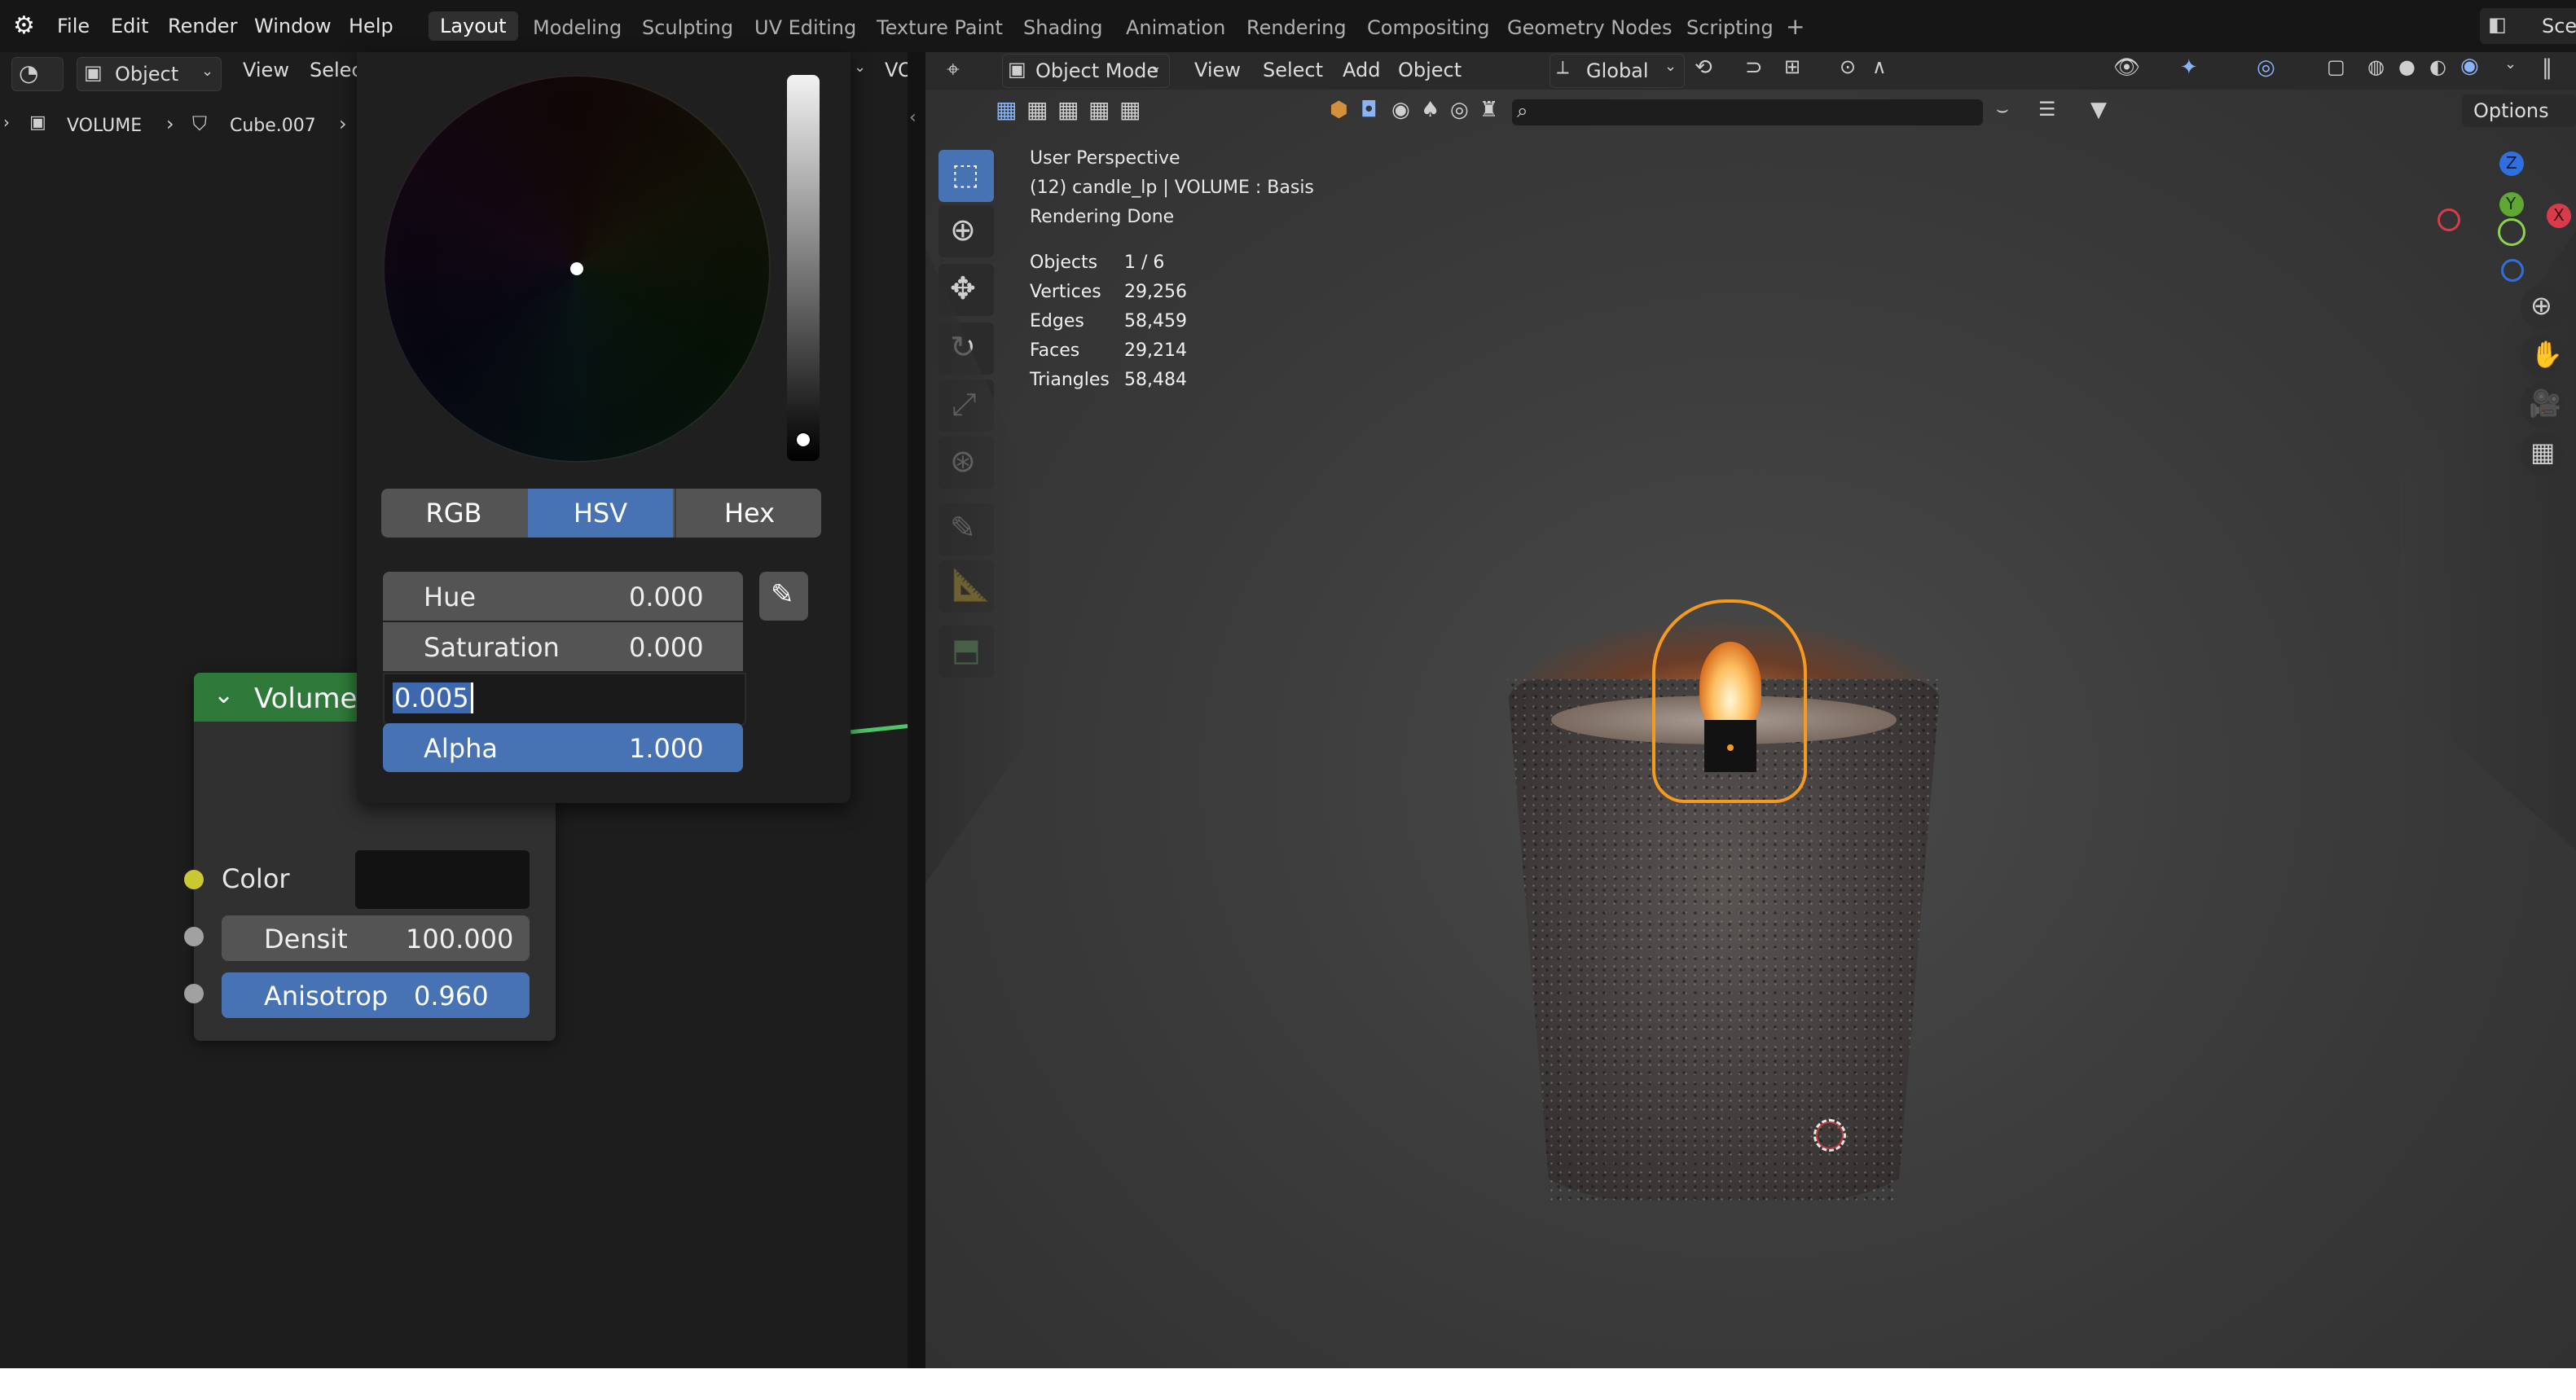  What do you see at coordinates (473, 26) in the screenshot?
I see `tab-layout: Layout` at bounding box center [473, 26].